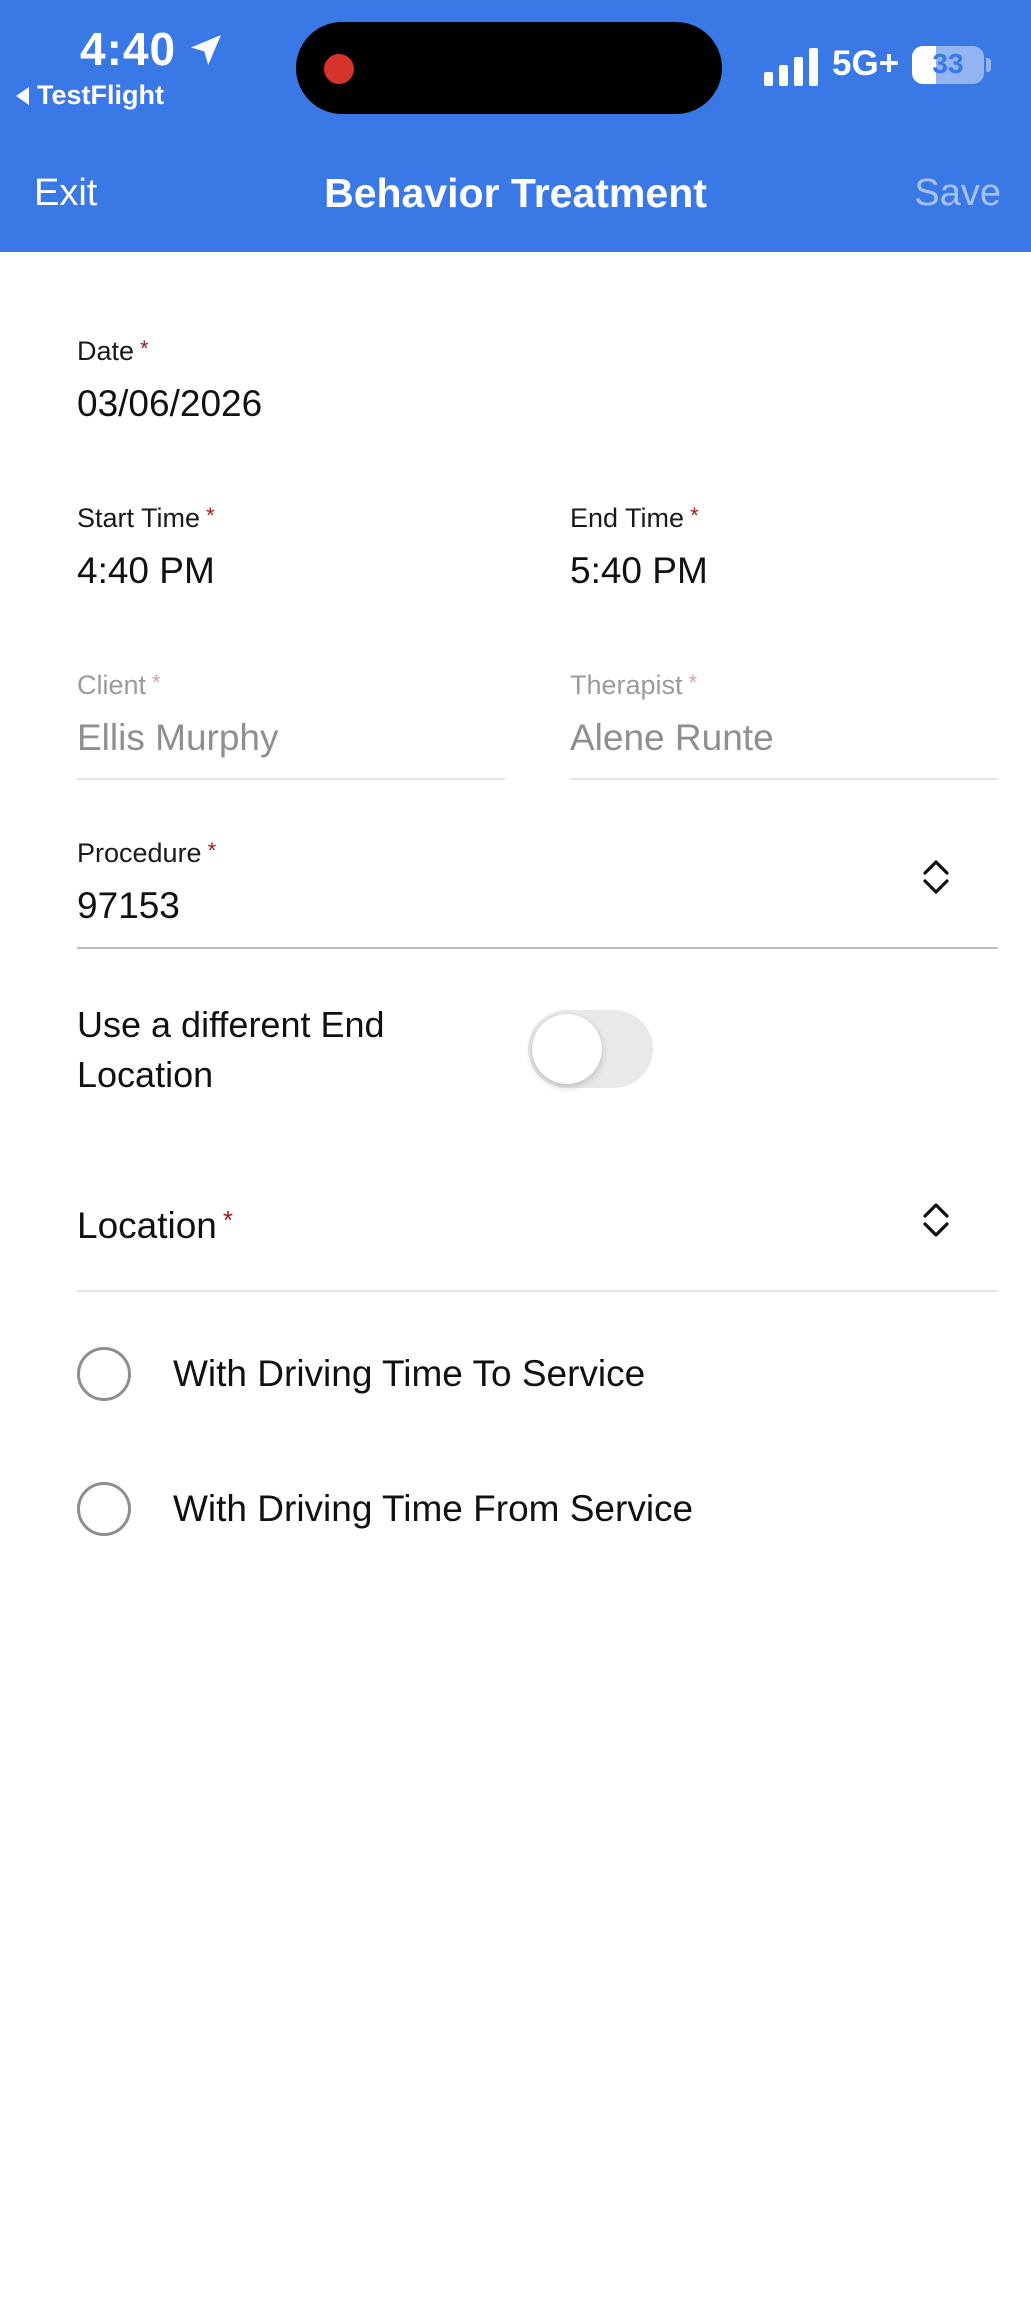 This screenshot has height=2316, width=1031. Describe the element at coordinates (147, 882) in the screenshot. I see `procedure-select: Procedure * 97153` at that location.